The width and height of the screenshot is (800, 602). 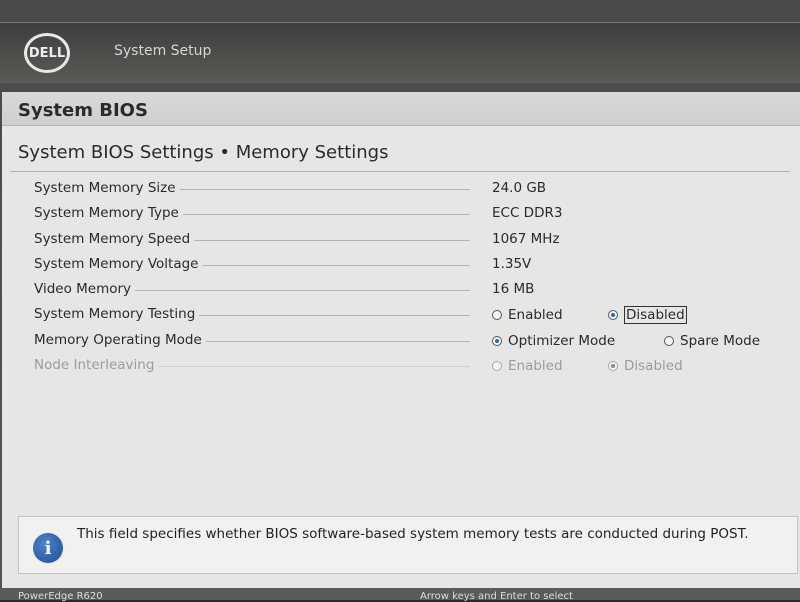 I want to click on setting-row-memory-speed: System Memory Speed 1067 MHz, so click(x=414, y=239).